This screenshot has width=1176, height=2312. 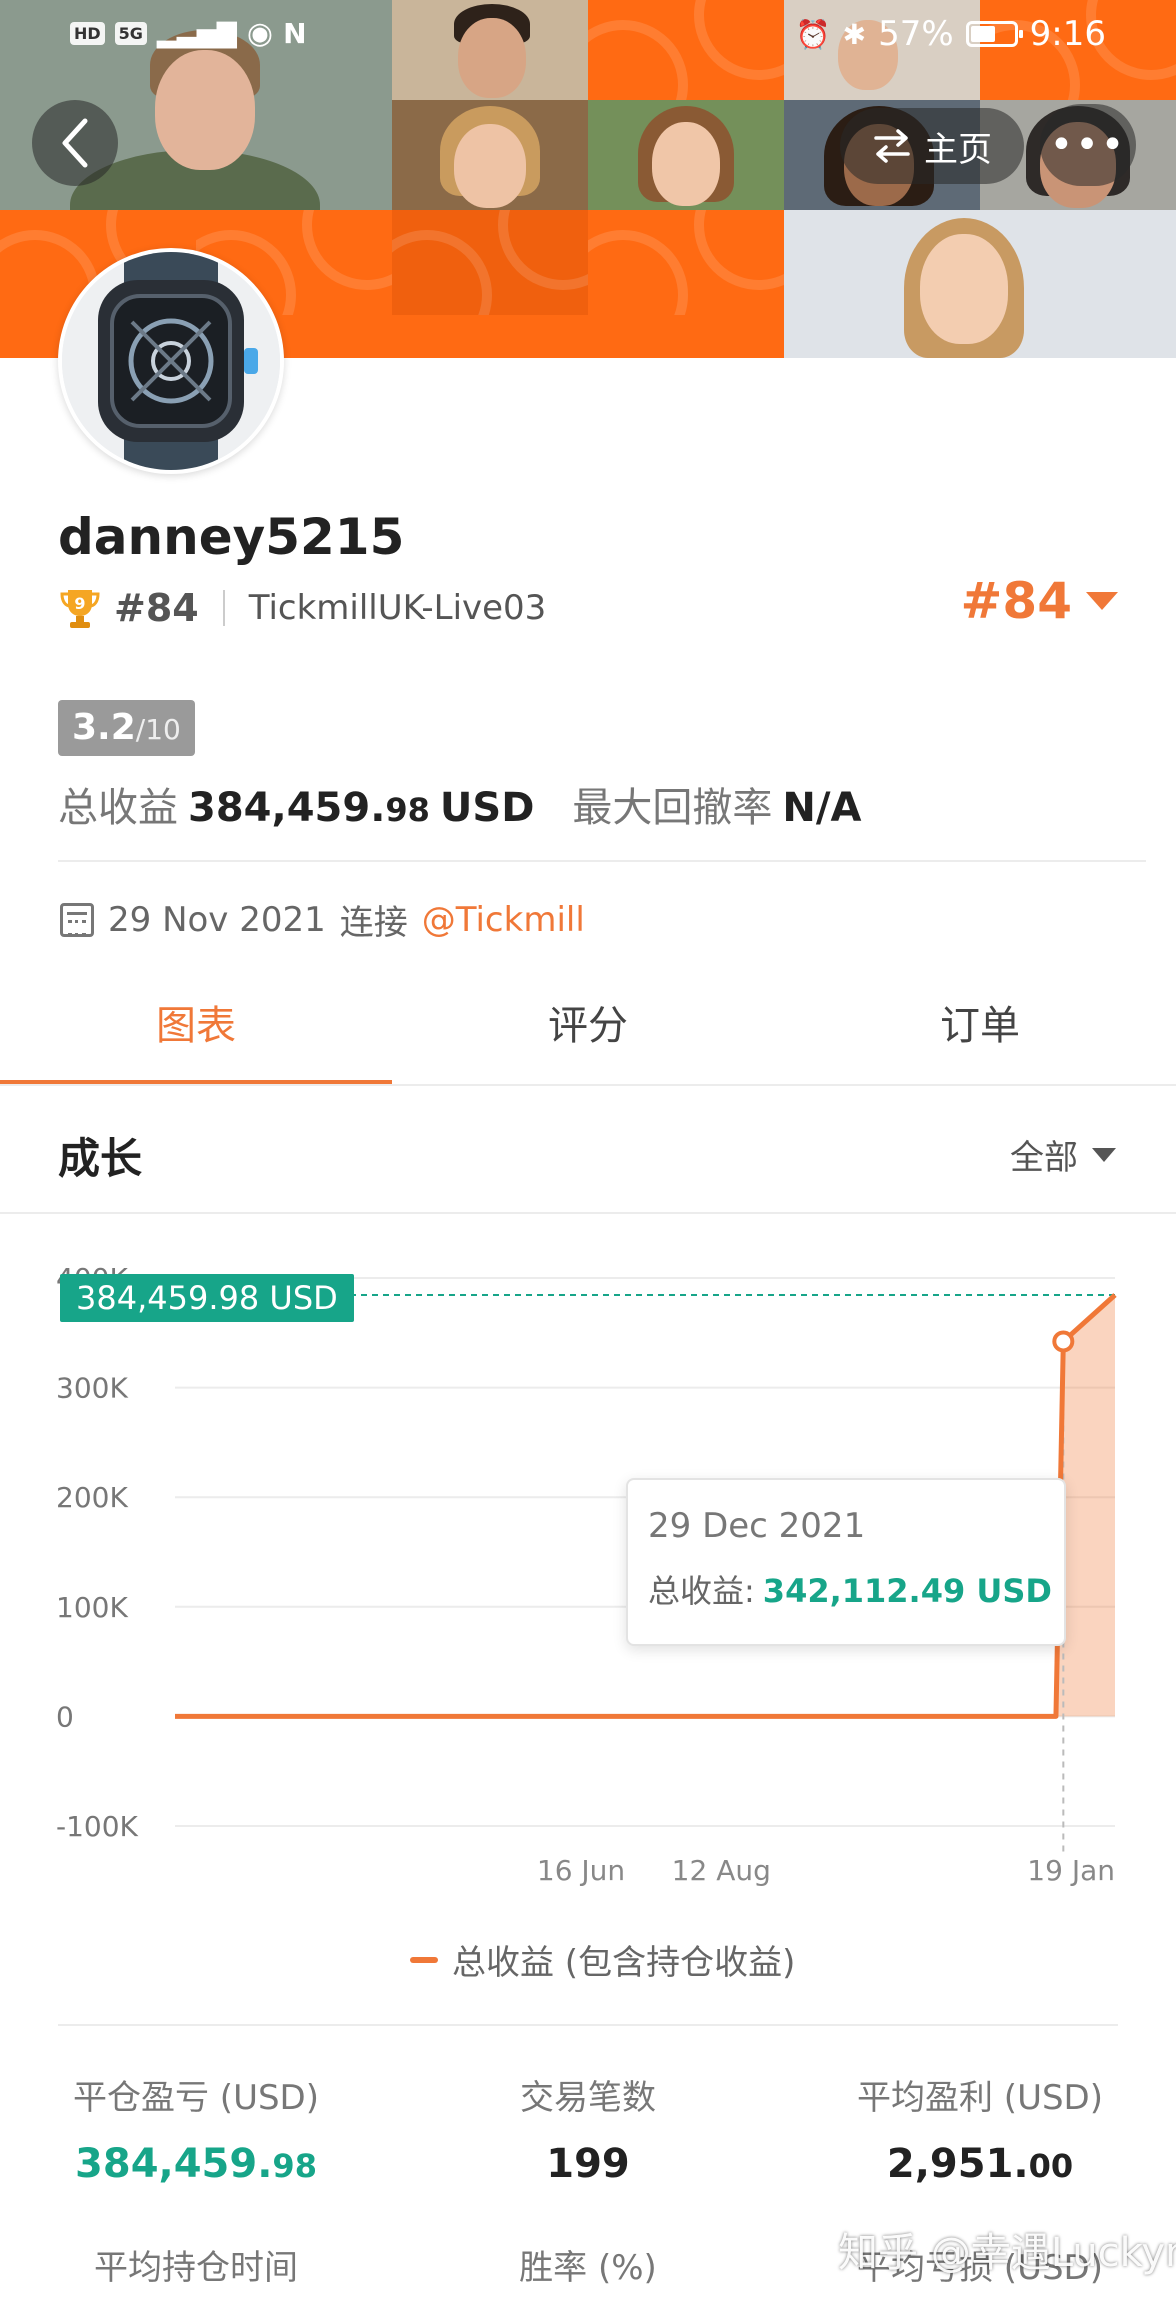 I want to click on tooltip-row: 总收益: 342,112.49 USD, so click(x=850, y=1589).